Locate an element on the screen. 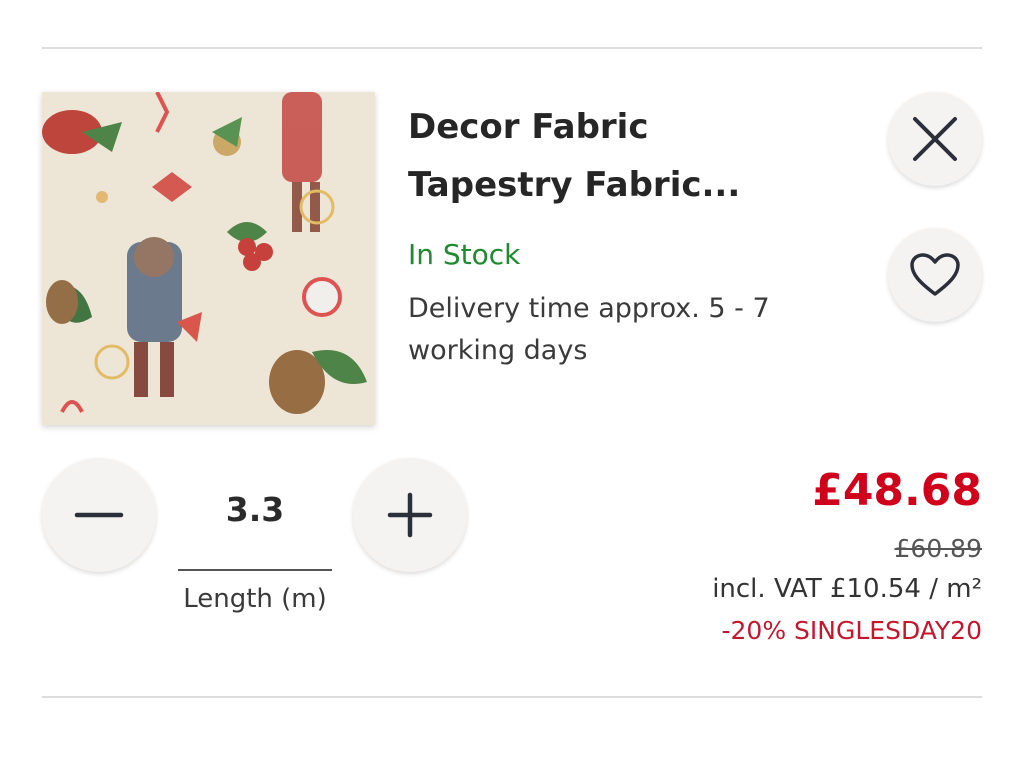 The height and width of the screenshot is (763, 1024). quantity-underline is located at coordinates (255, 570).